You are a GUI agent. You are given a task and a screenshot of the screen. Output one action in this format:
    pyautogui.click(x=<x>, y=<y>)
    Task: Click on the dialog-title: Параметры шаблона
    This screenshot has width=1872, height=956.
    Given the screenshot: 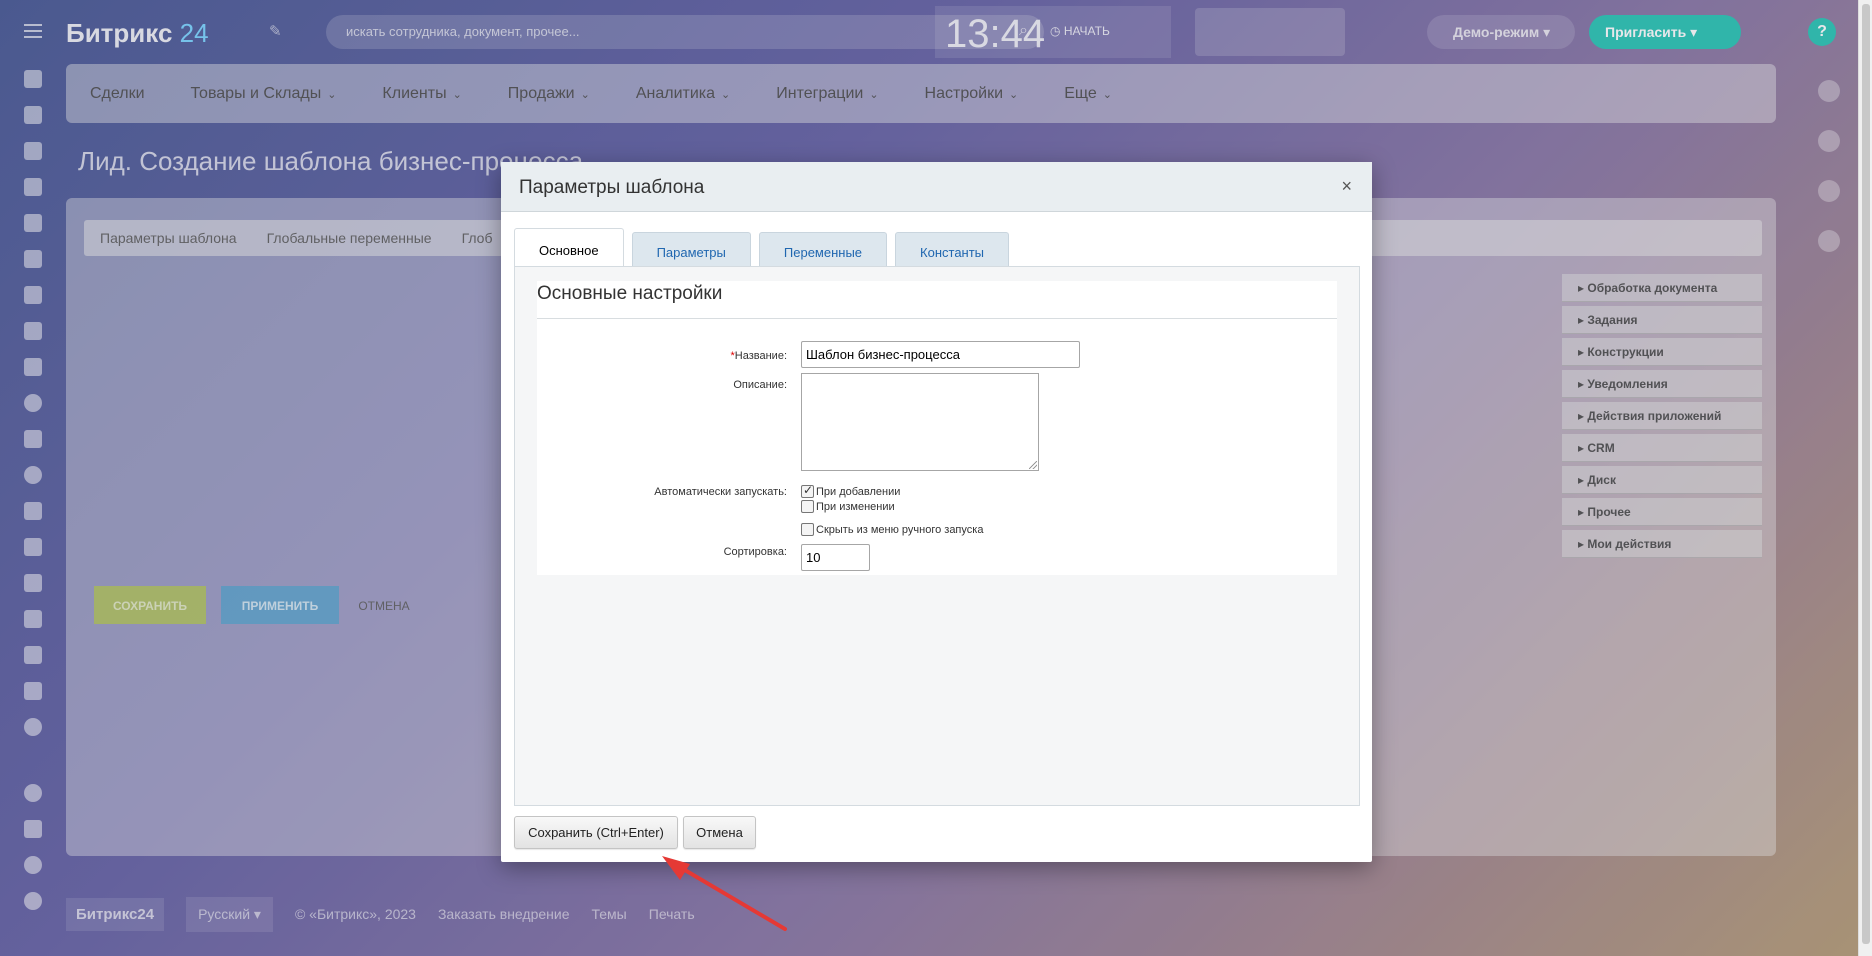 What is the action you would take?
    pyautogui.click(x=612, y=187)
    